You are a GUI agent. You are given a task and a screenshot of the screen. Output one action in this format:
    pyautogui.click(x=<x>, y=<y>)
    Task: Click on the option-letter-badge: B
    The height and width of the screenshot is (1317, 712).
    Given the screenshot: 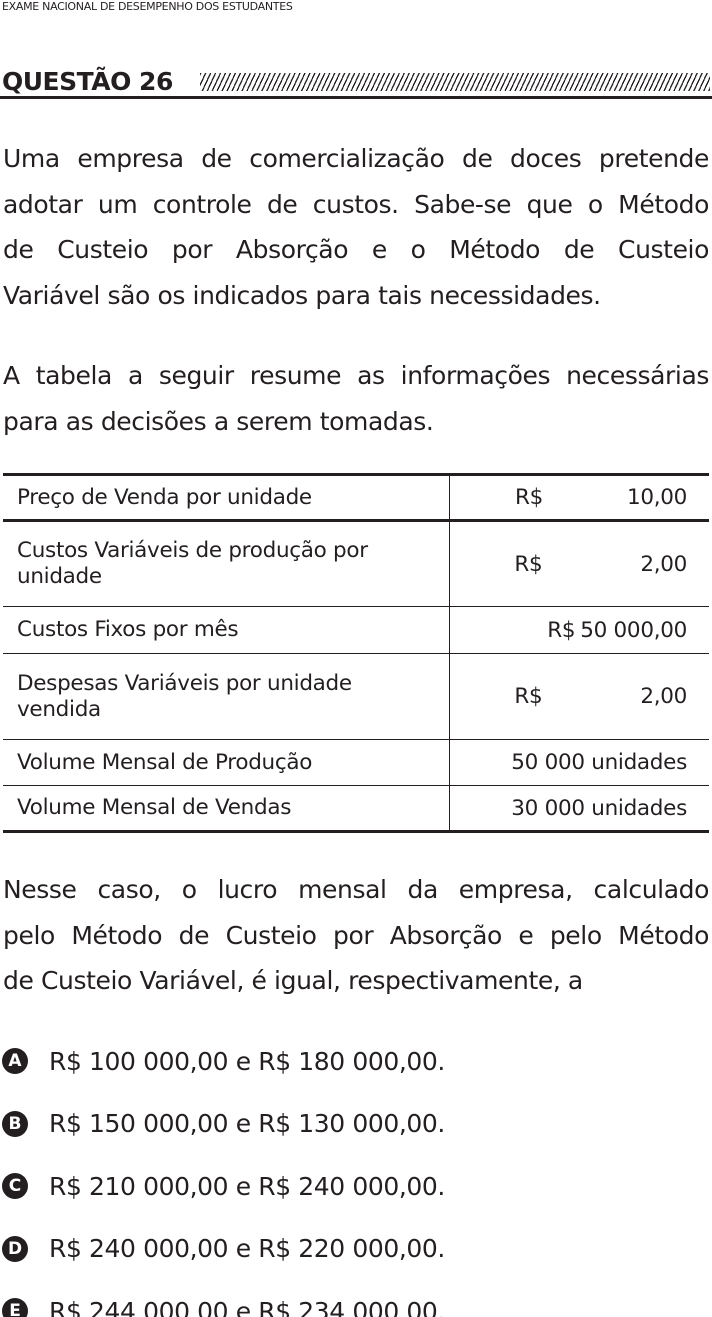 What is the action you would take?
    pyautogui.click(x=15, y=1123)
    